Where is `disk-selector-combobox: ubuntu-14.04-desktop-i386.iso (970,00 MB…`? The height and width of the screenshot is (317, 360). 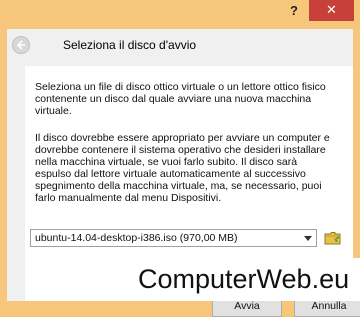
disk-selector-combobox: ubuntu-14.04-desktop-i386.iso (970,00 MB… is located at coordinates (173, 238).